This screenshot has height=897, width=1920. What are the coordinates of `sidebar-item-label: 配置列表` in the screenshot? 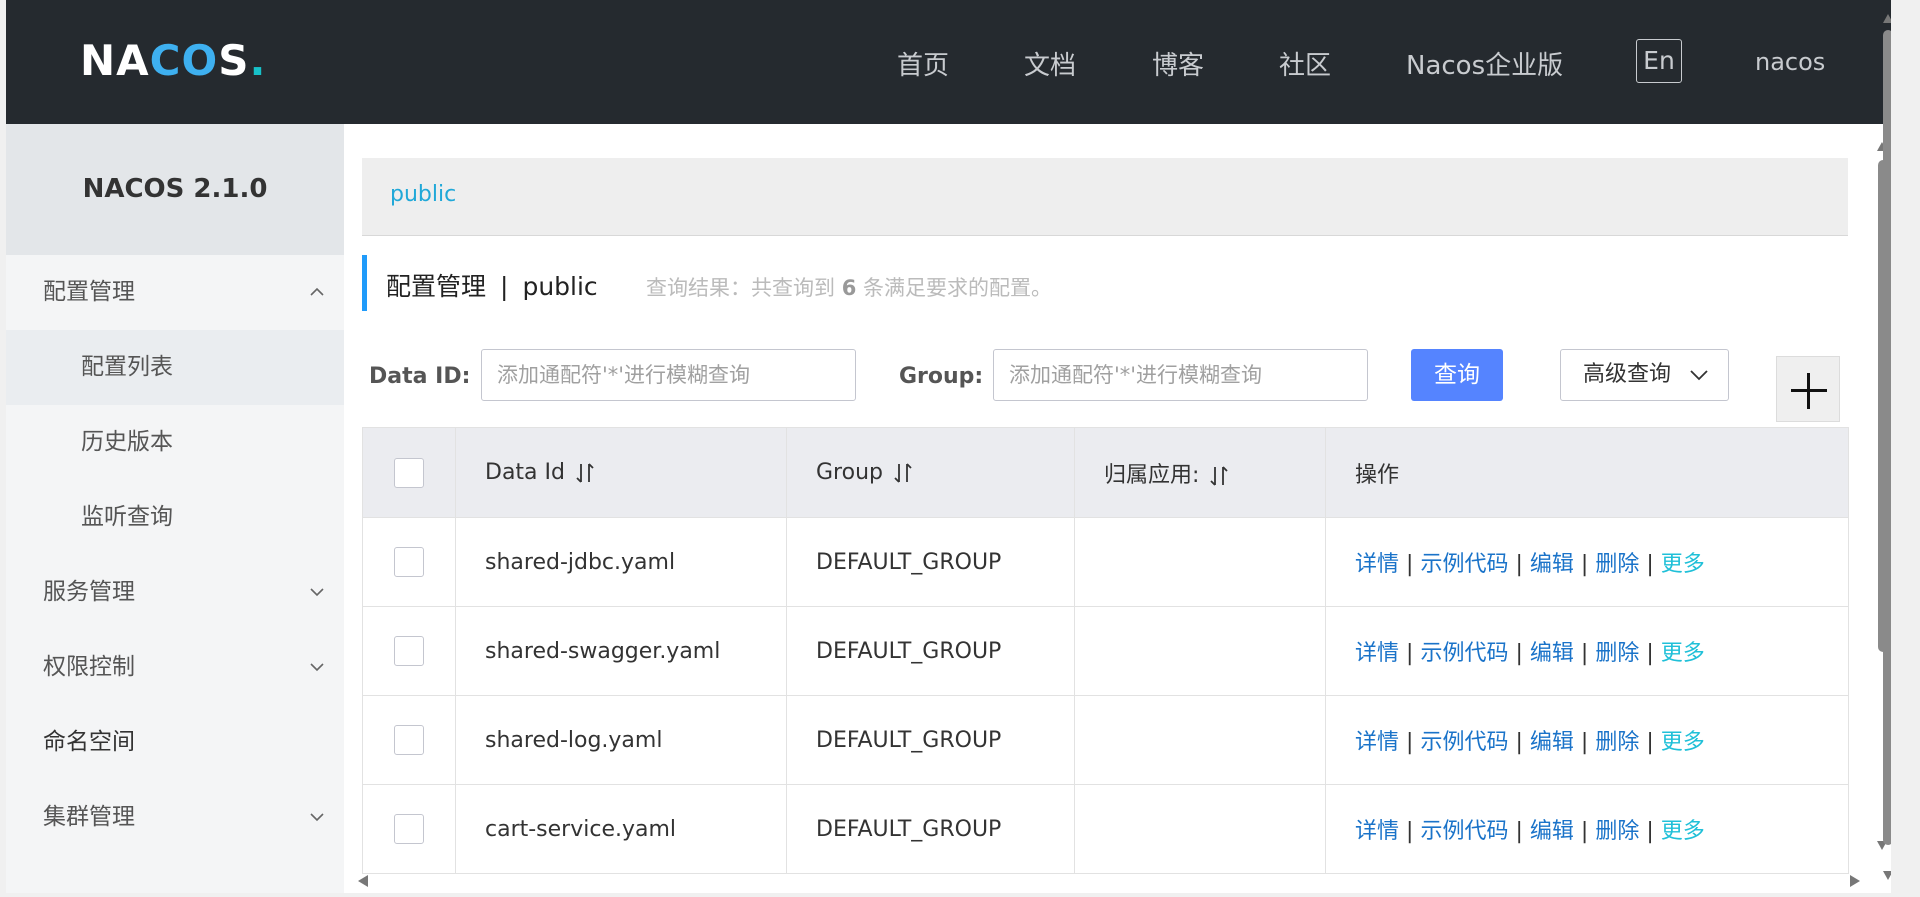 It's located at (127, 367).